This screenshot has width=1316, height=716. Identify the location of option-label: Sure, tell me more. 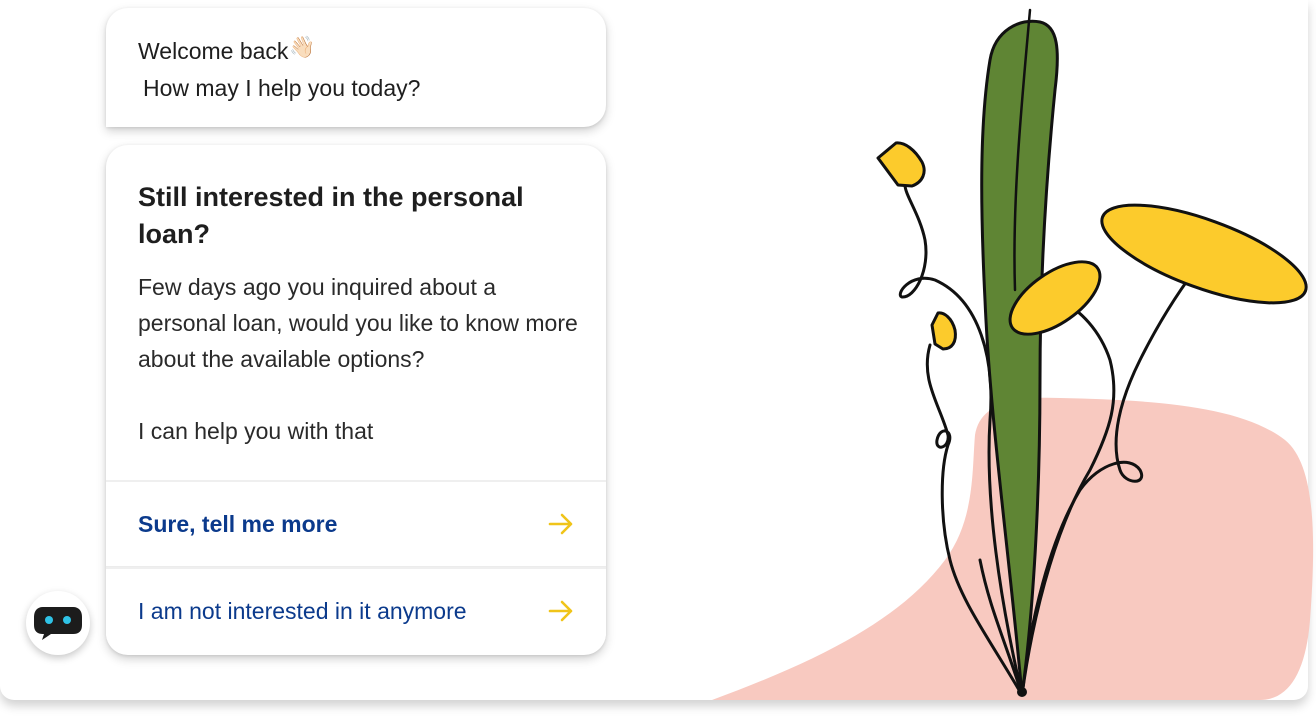
(238, 523).